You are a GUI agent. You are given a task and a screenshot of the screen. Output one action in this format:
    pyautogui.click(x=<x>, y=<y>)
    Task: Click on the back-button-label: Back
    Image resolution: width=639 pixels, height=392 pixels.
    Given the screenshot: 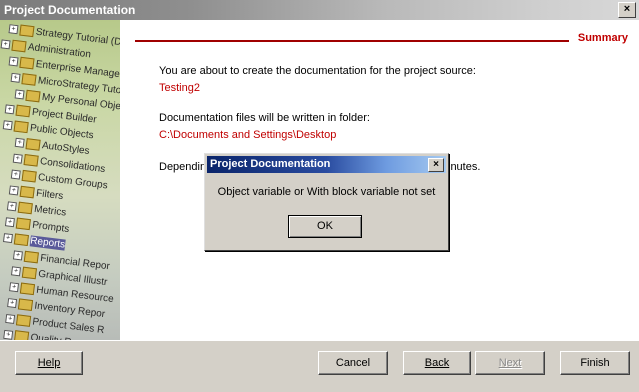 What is the action you would take?
    pyautogui.click(x=437, y=363)
    